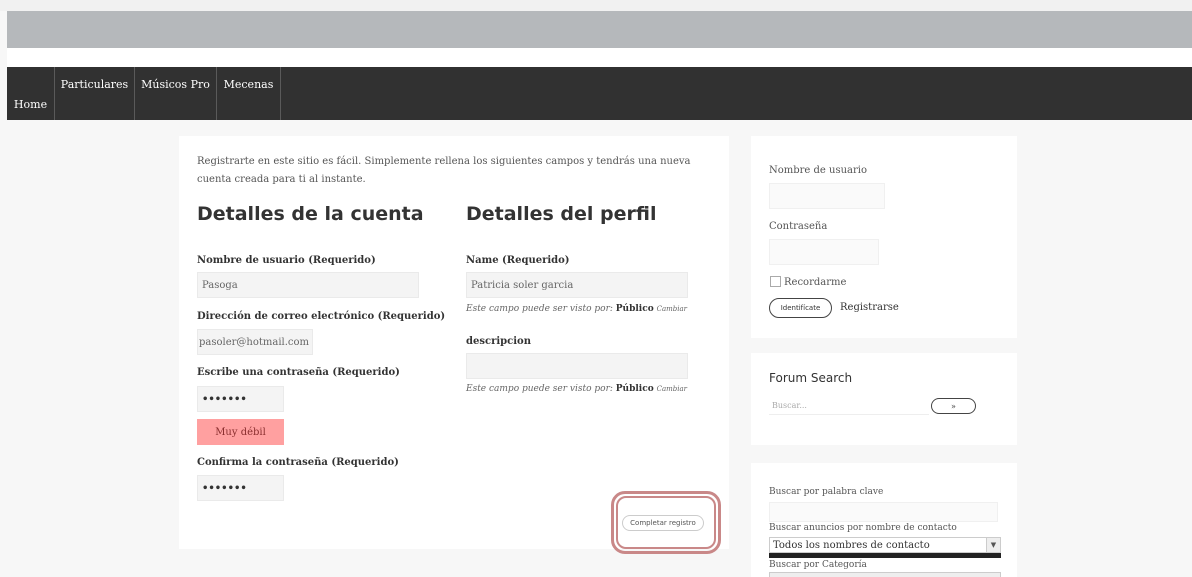 Image resolution: width=1192 pixels, height=577 pixels. Describe the element at coordinates (883, 512) in the screenshot. I see `keyword-search-input` at that location.